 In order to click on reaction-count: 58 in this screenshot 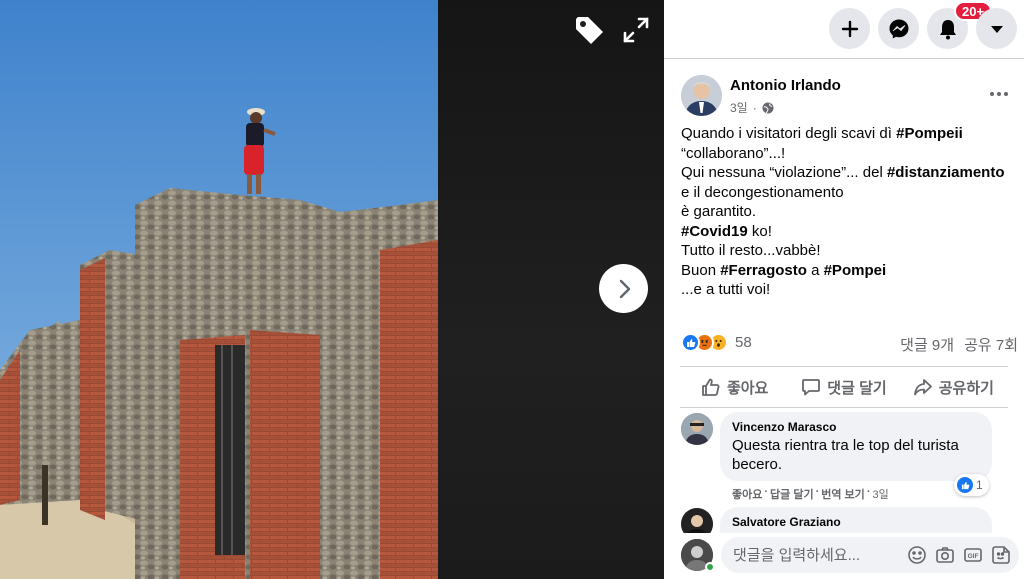, I will do `click(743, 342)`.